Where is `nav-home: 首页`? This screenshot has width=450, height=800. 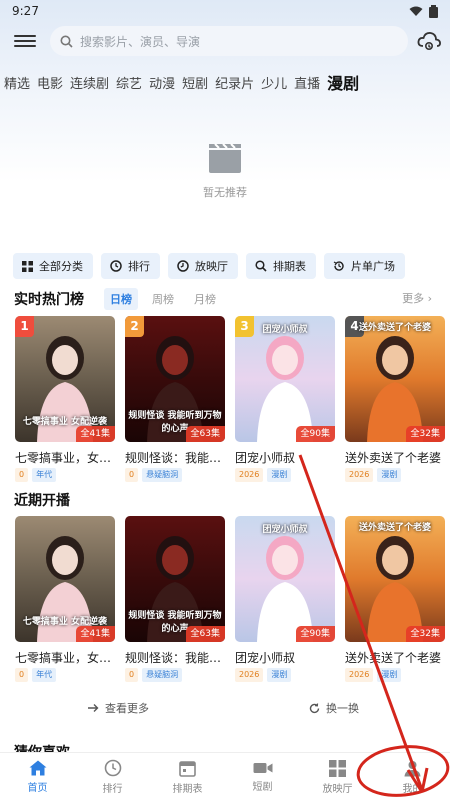
nav-home: 首页 is located at coordinates (37, 776).